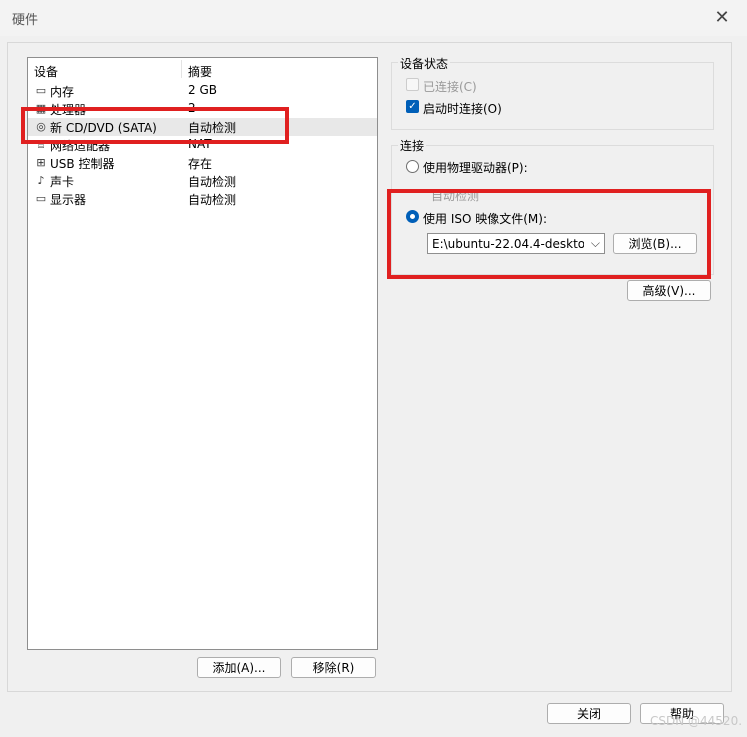 Image resolution: width=747 pixels, height=737 pixels. Describe the element at coordinates (696, 721) in the screenshot. I see `watermark: CSDN @44520.` at that location.